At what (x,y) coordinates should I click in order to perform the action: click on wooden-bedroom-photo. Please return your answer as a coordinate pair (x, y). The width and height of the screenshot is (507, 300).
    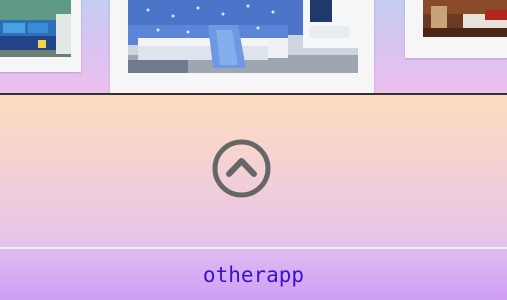
    Looking at the image, I should click on (465, 18).